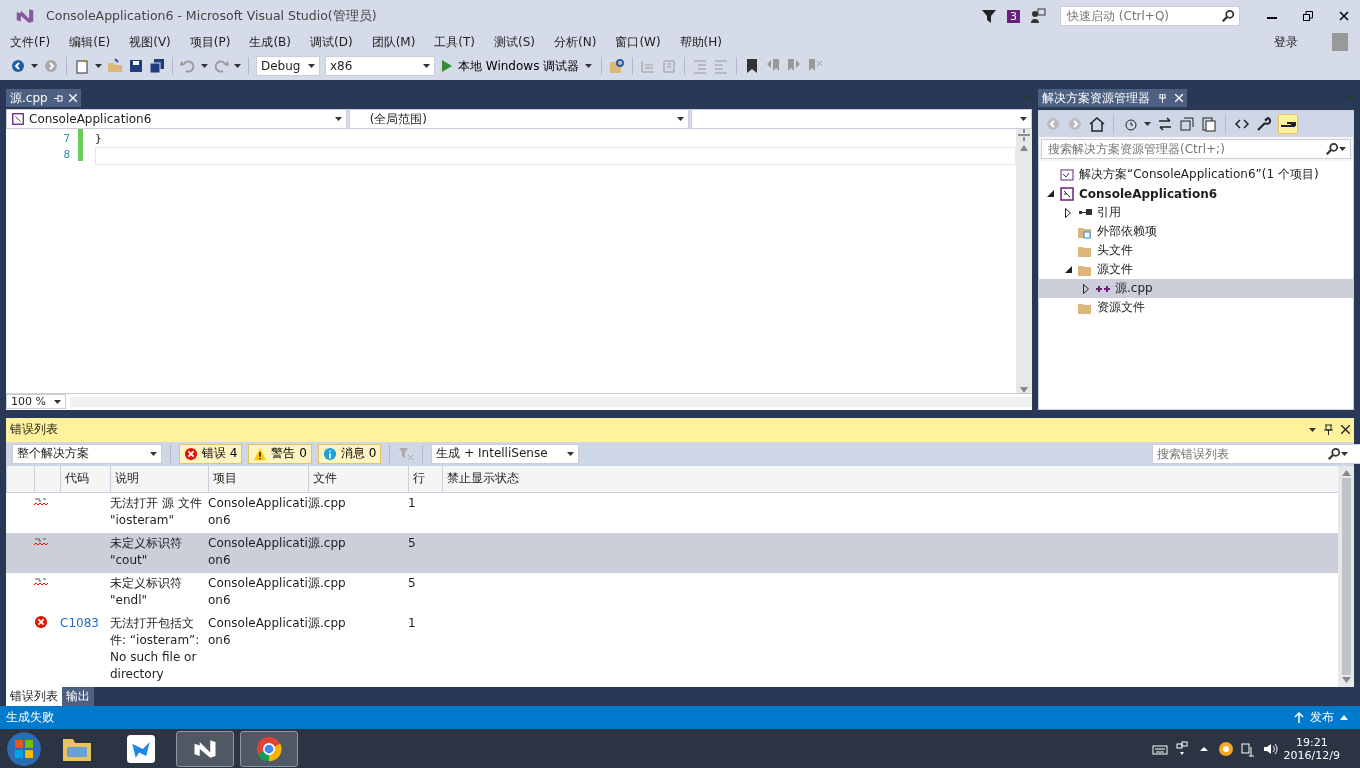 This screenshot has width=1360, height=768. I want to click on save-all-icon, so click(157, 66).